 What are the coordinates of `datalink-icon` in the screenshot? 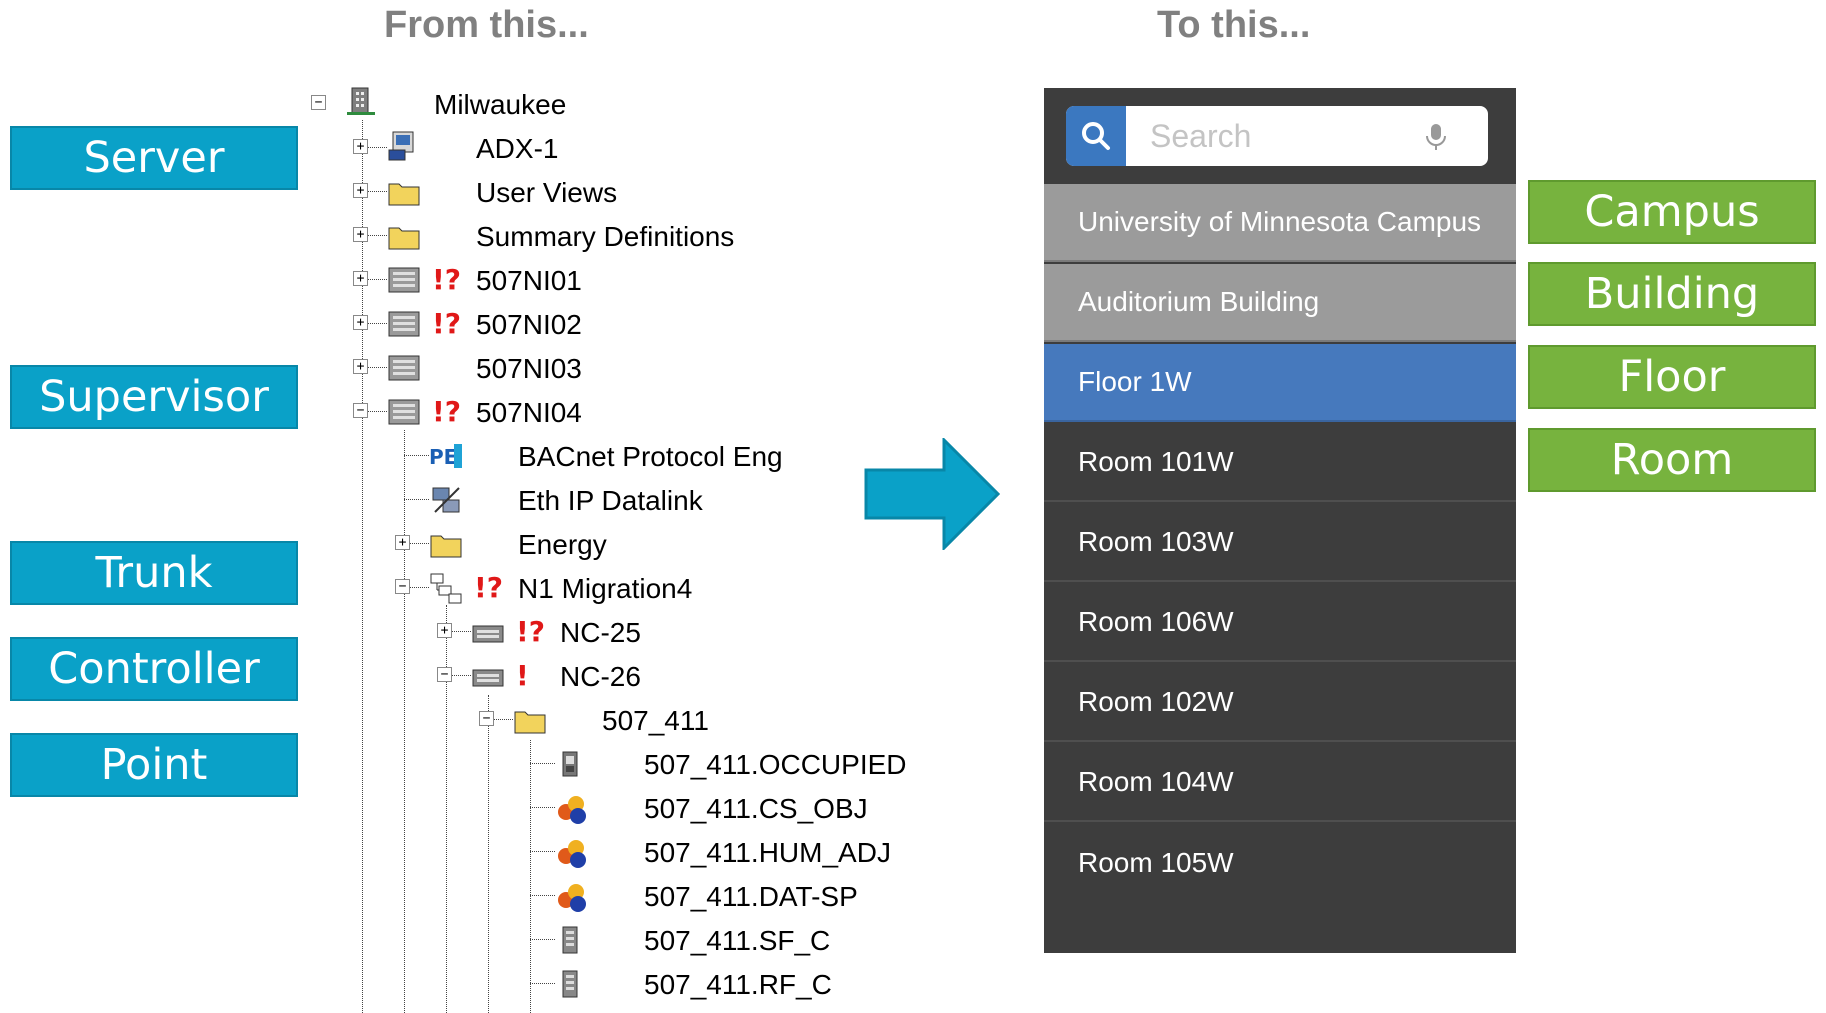 It's located at (446, 500).